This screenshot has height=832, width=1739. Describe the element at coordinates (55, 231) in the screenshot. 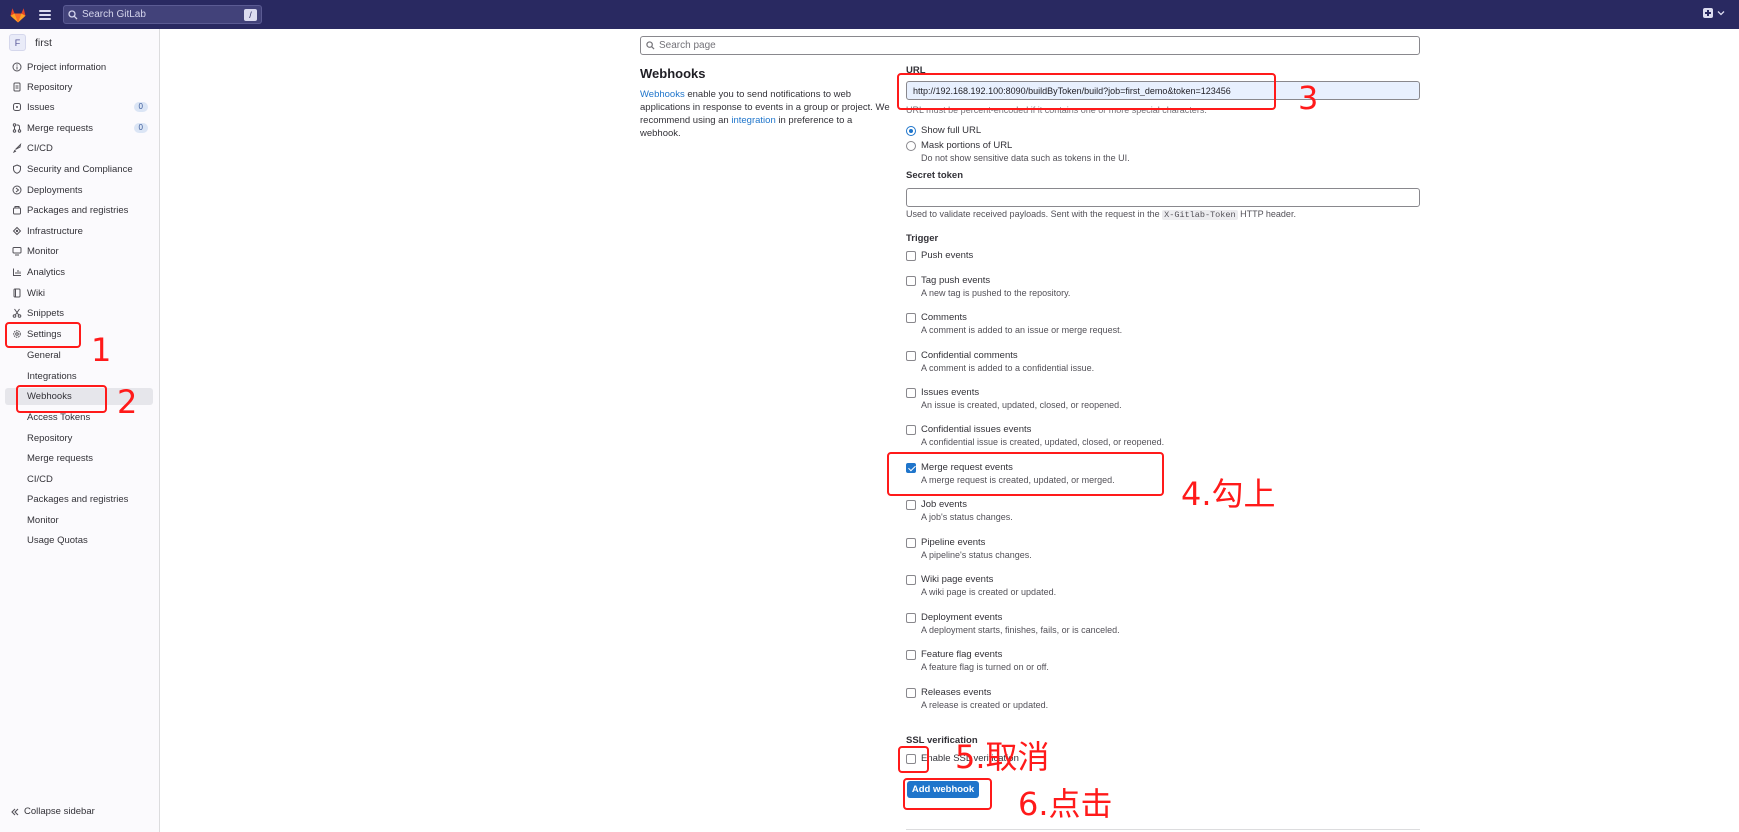

I see `sidebar-item-label: Infrastructure` at that location.